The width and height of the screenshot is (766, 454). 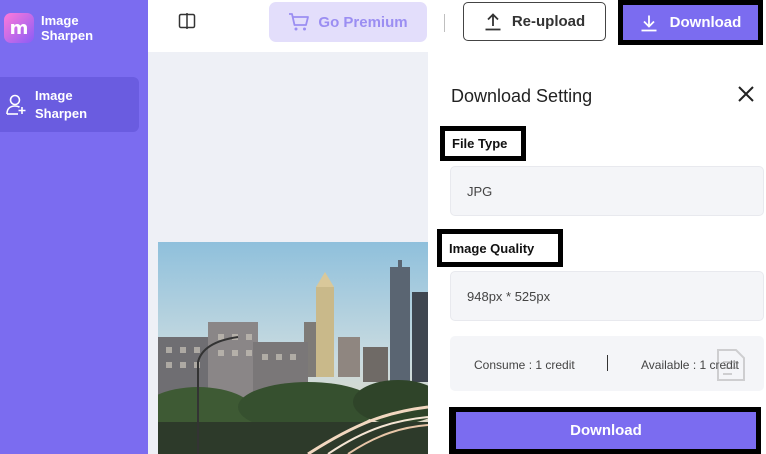 What do you see at coordinates (61, 104) in the screenshot?
I see `sidebar-item-label: Image Sharpen` at bounding box center [61, 104].